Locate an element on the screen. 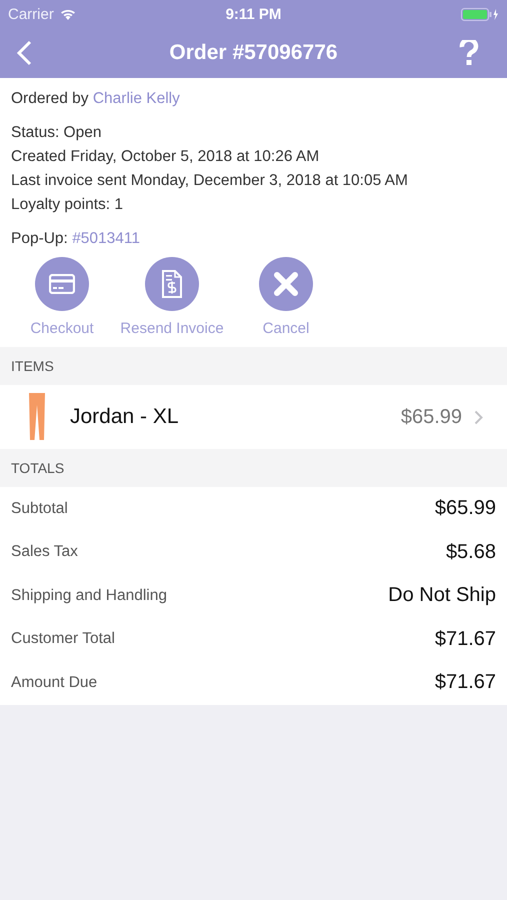 Image resolution: width=507 pixels, height=900 pixels. total-label: Amount Due is located at coordinates (54, 683).